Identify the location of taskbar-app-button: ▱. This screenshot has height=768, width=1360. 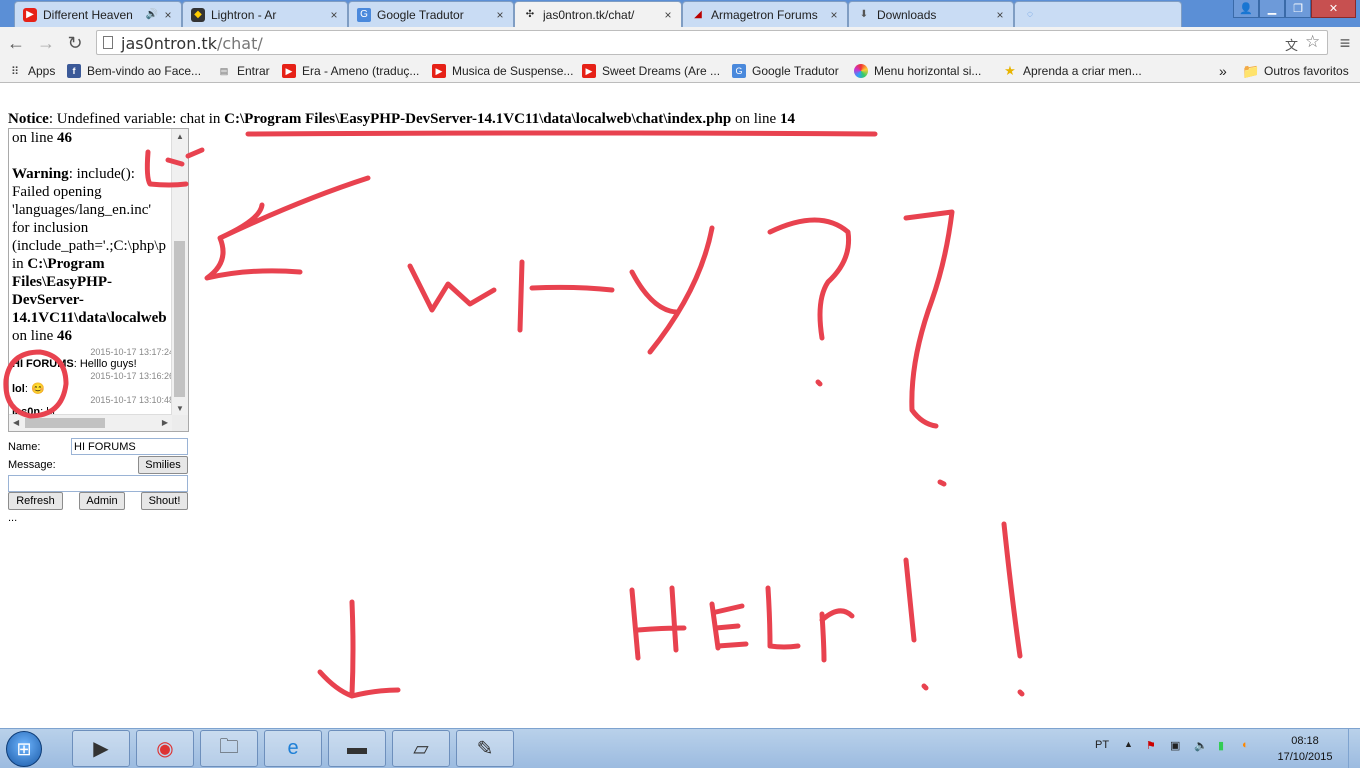
(421, 748).